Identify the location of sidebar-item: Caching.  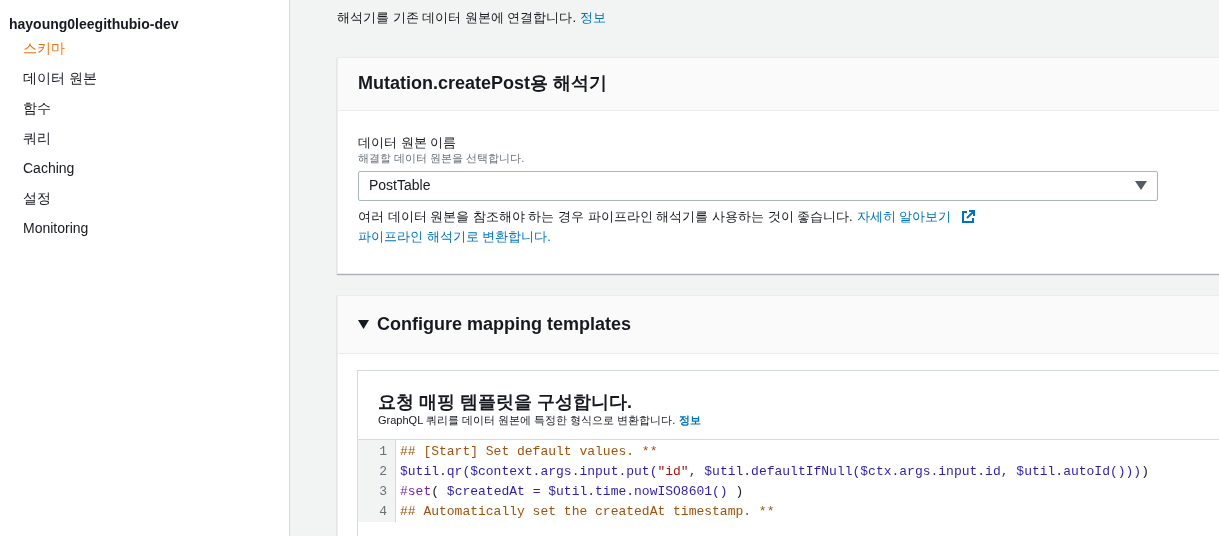
(49, 173).